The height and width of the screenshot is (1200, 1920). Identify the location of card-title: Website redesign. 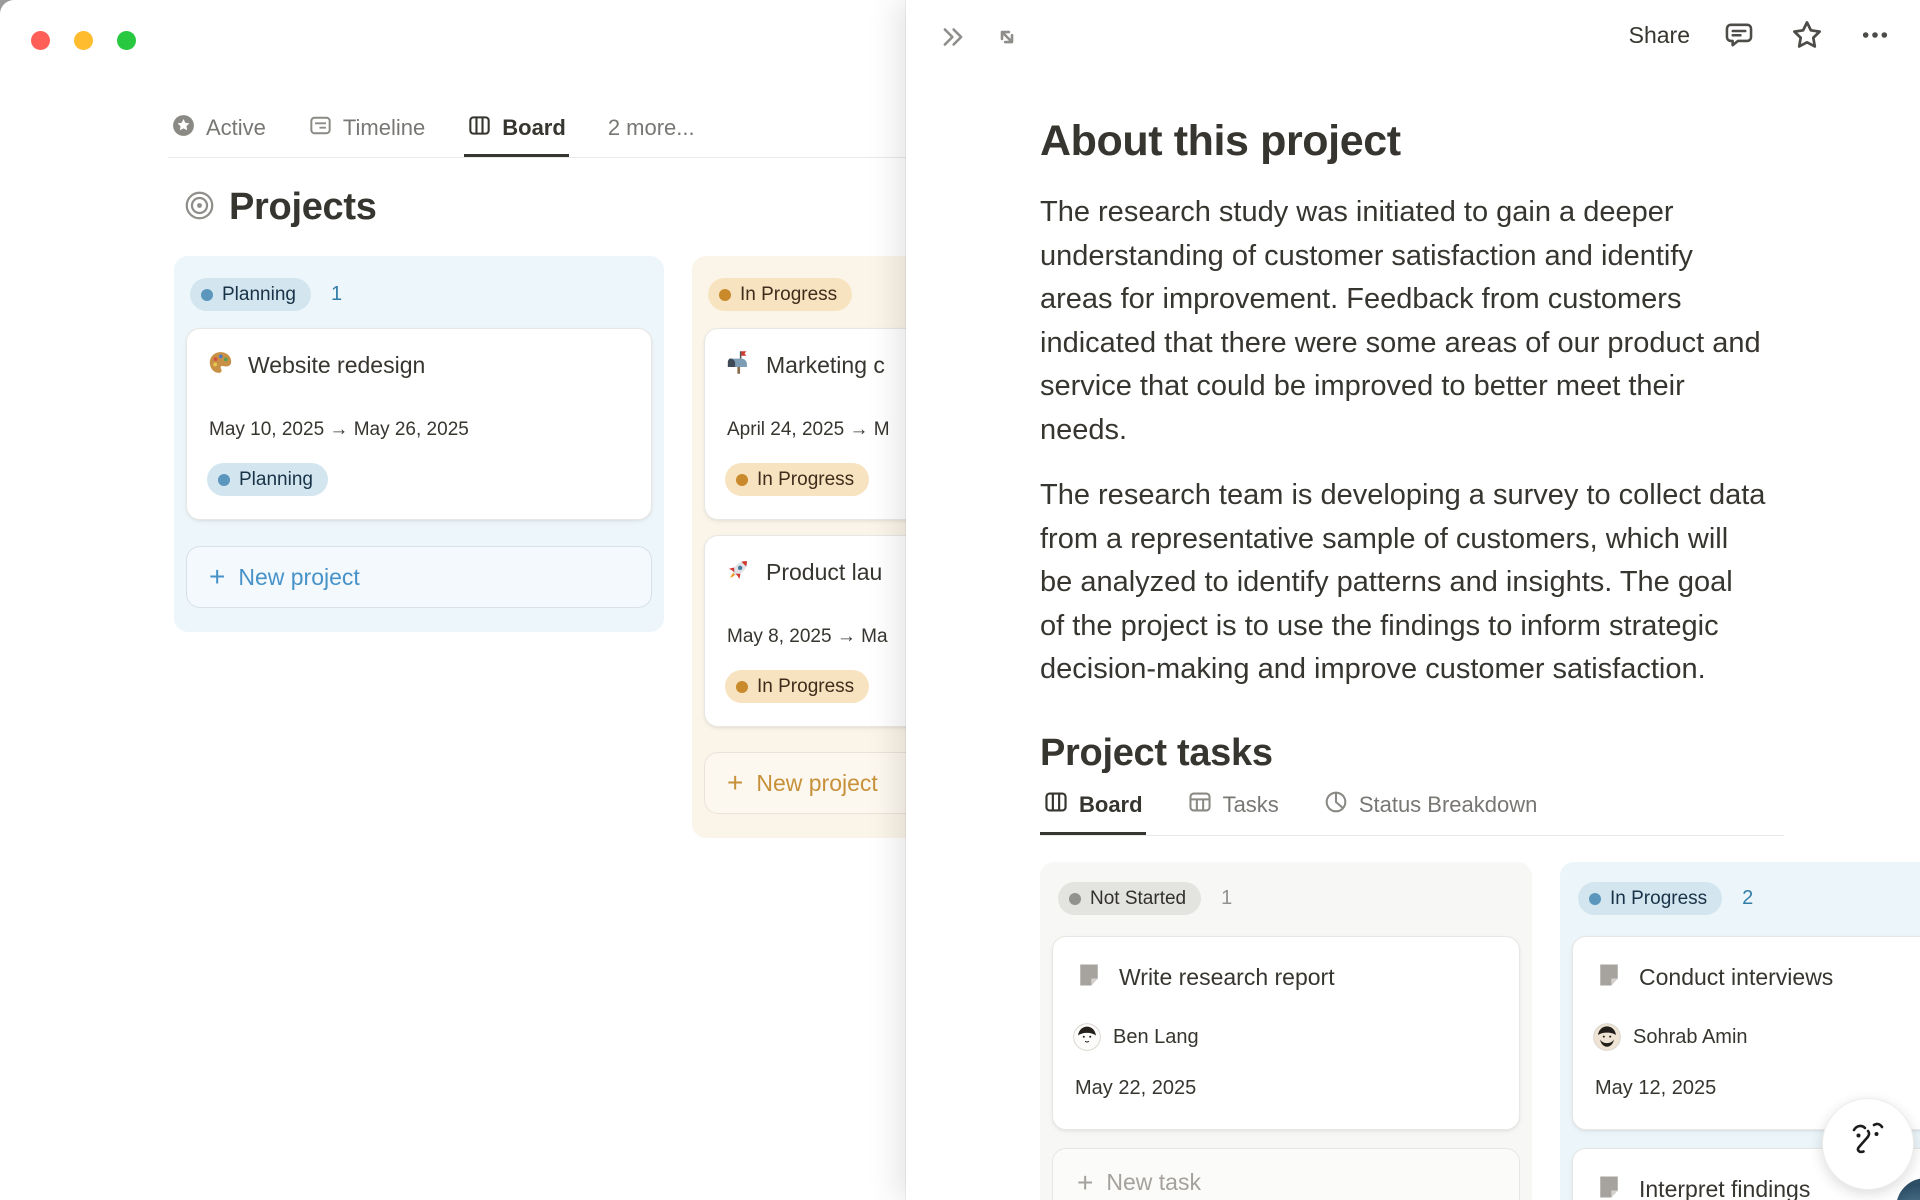
(337, 364).